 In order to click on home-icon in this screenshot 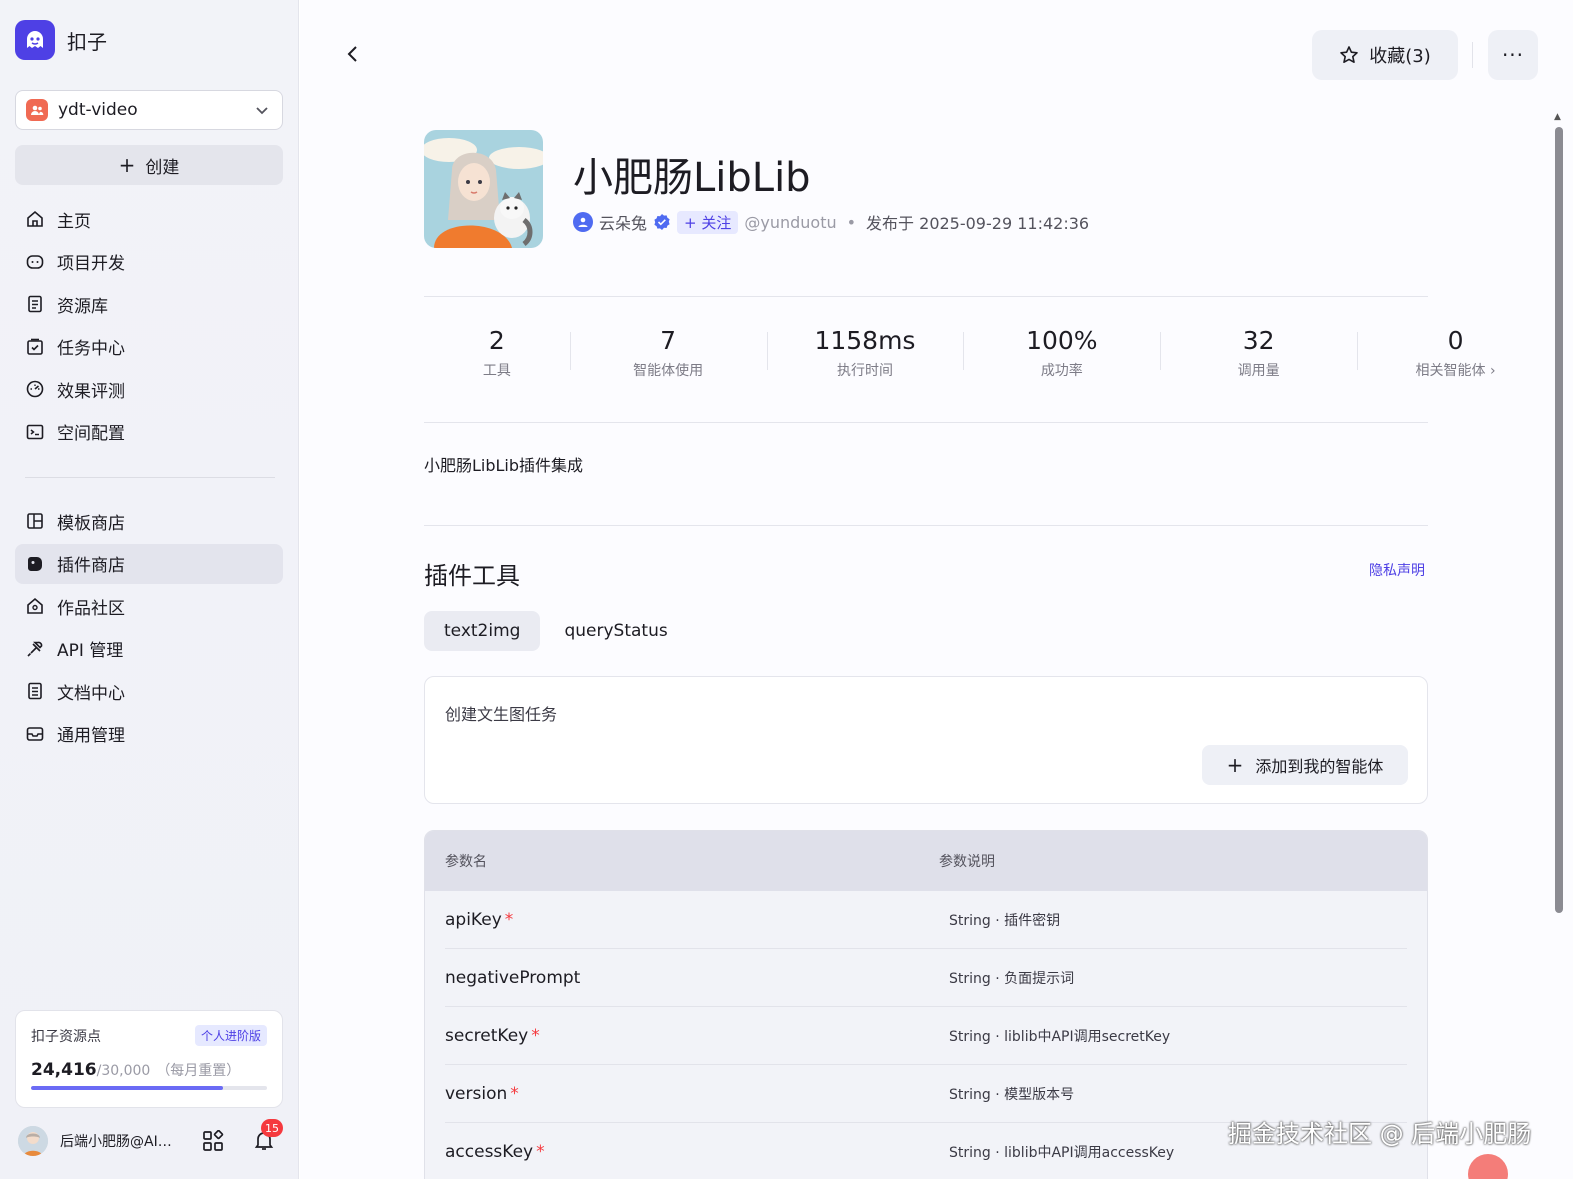, I will do `click(35, 218)`.